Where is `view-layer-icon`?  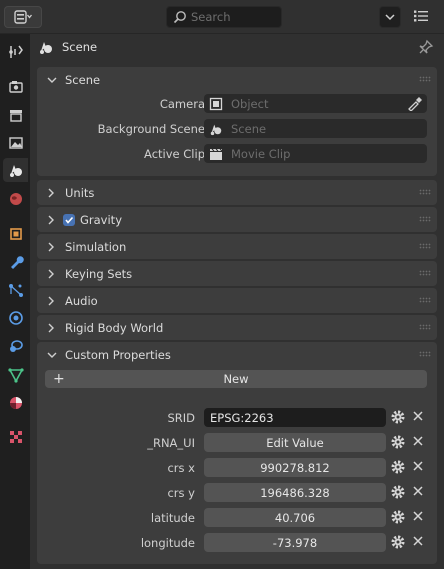 view-layer-icon is located at coordinates (15, 143).